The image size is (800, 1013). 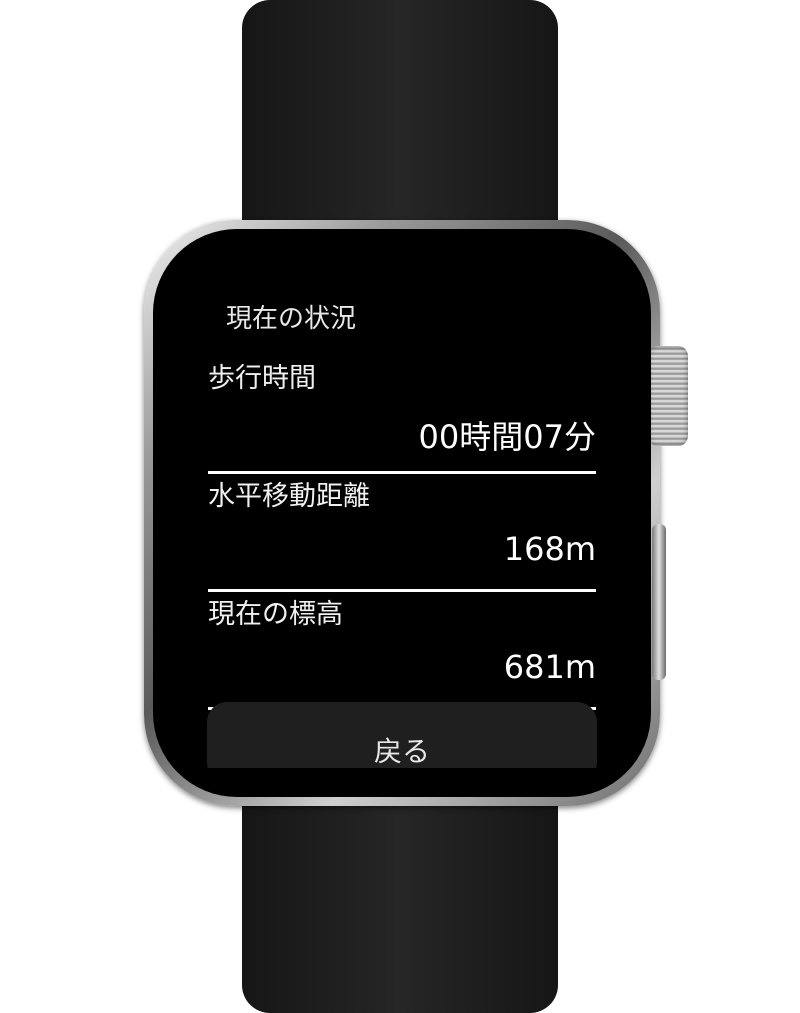 I want to click on back-button: 戻る, so click(x=402, y=735).